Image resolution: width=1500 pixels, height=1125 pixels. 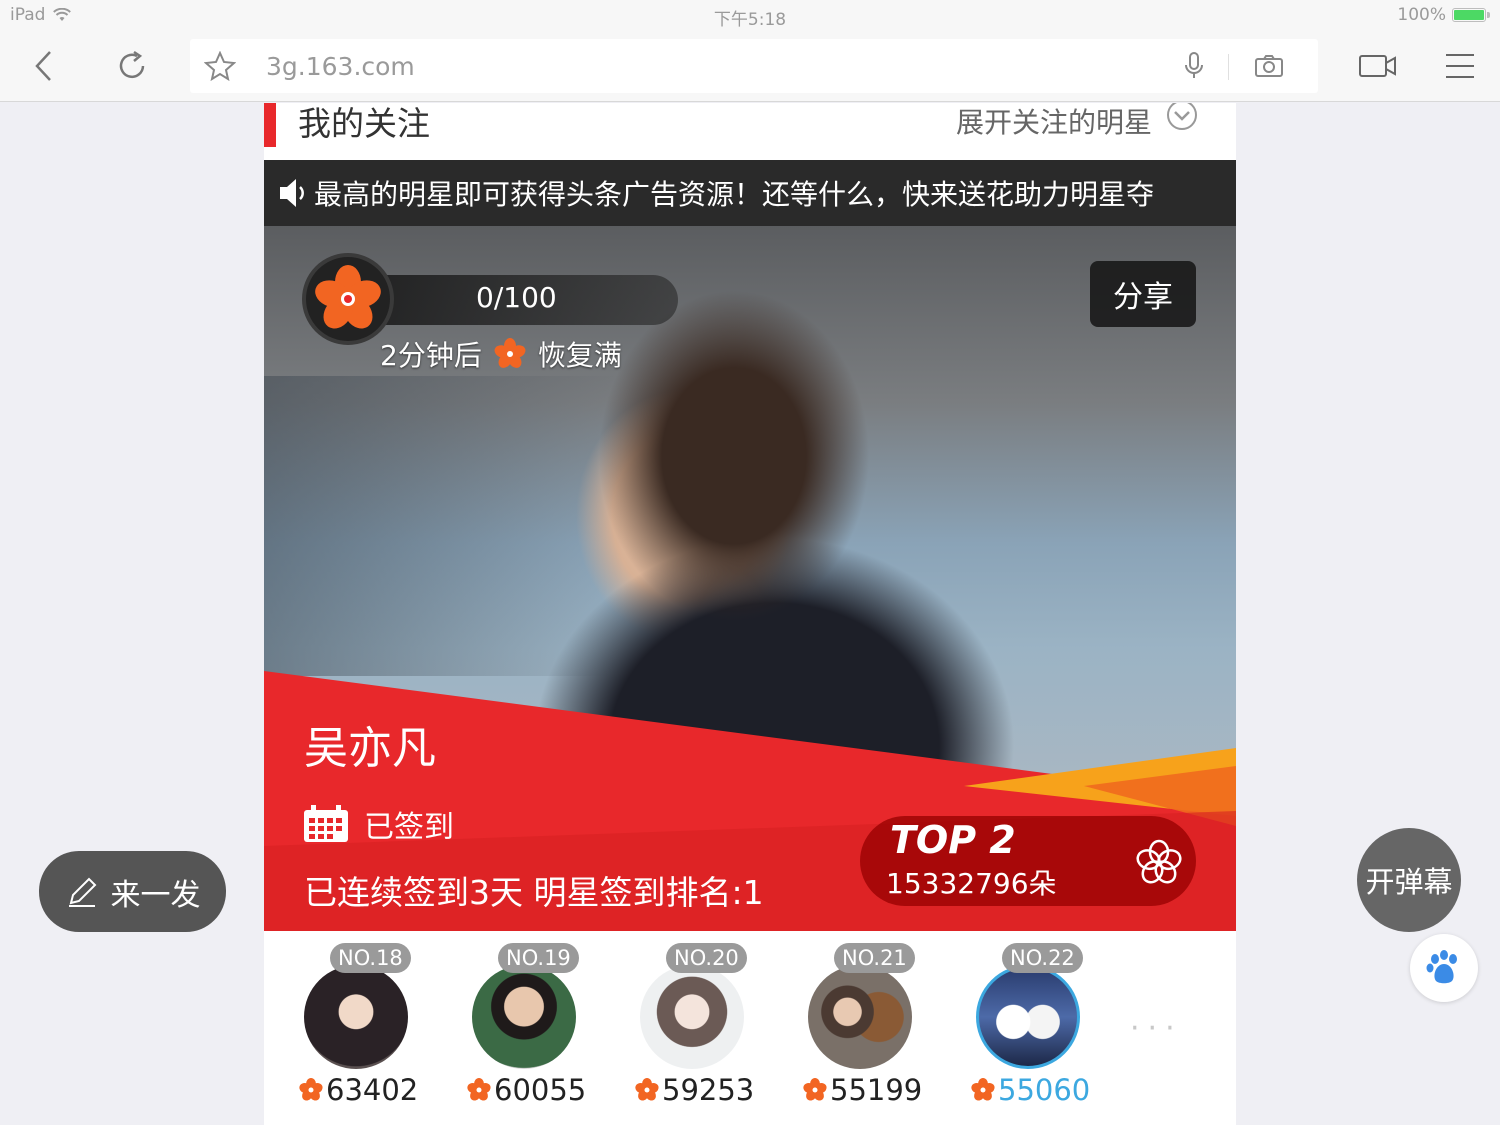 What do you see at coordinates (876, 1090) in the screenshot?
I see `rank-score-value: 55199` at bounding box center [876, 1090].